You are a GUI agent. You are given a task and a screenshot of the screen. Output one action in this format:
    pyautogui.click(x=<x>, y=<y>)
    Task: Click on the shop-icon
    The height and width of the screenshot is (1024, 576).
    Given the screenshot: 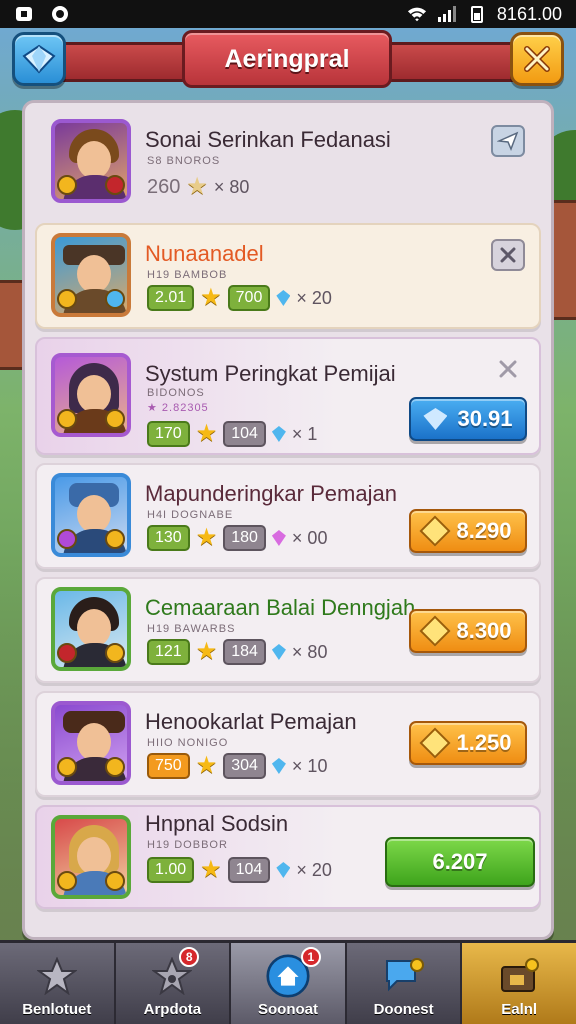 What is the action you would take?
    pyautogui.click(x=520, y=975)
    